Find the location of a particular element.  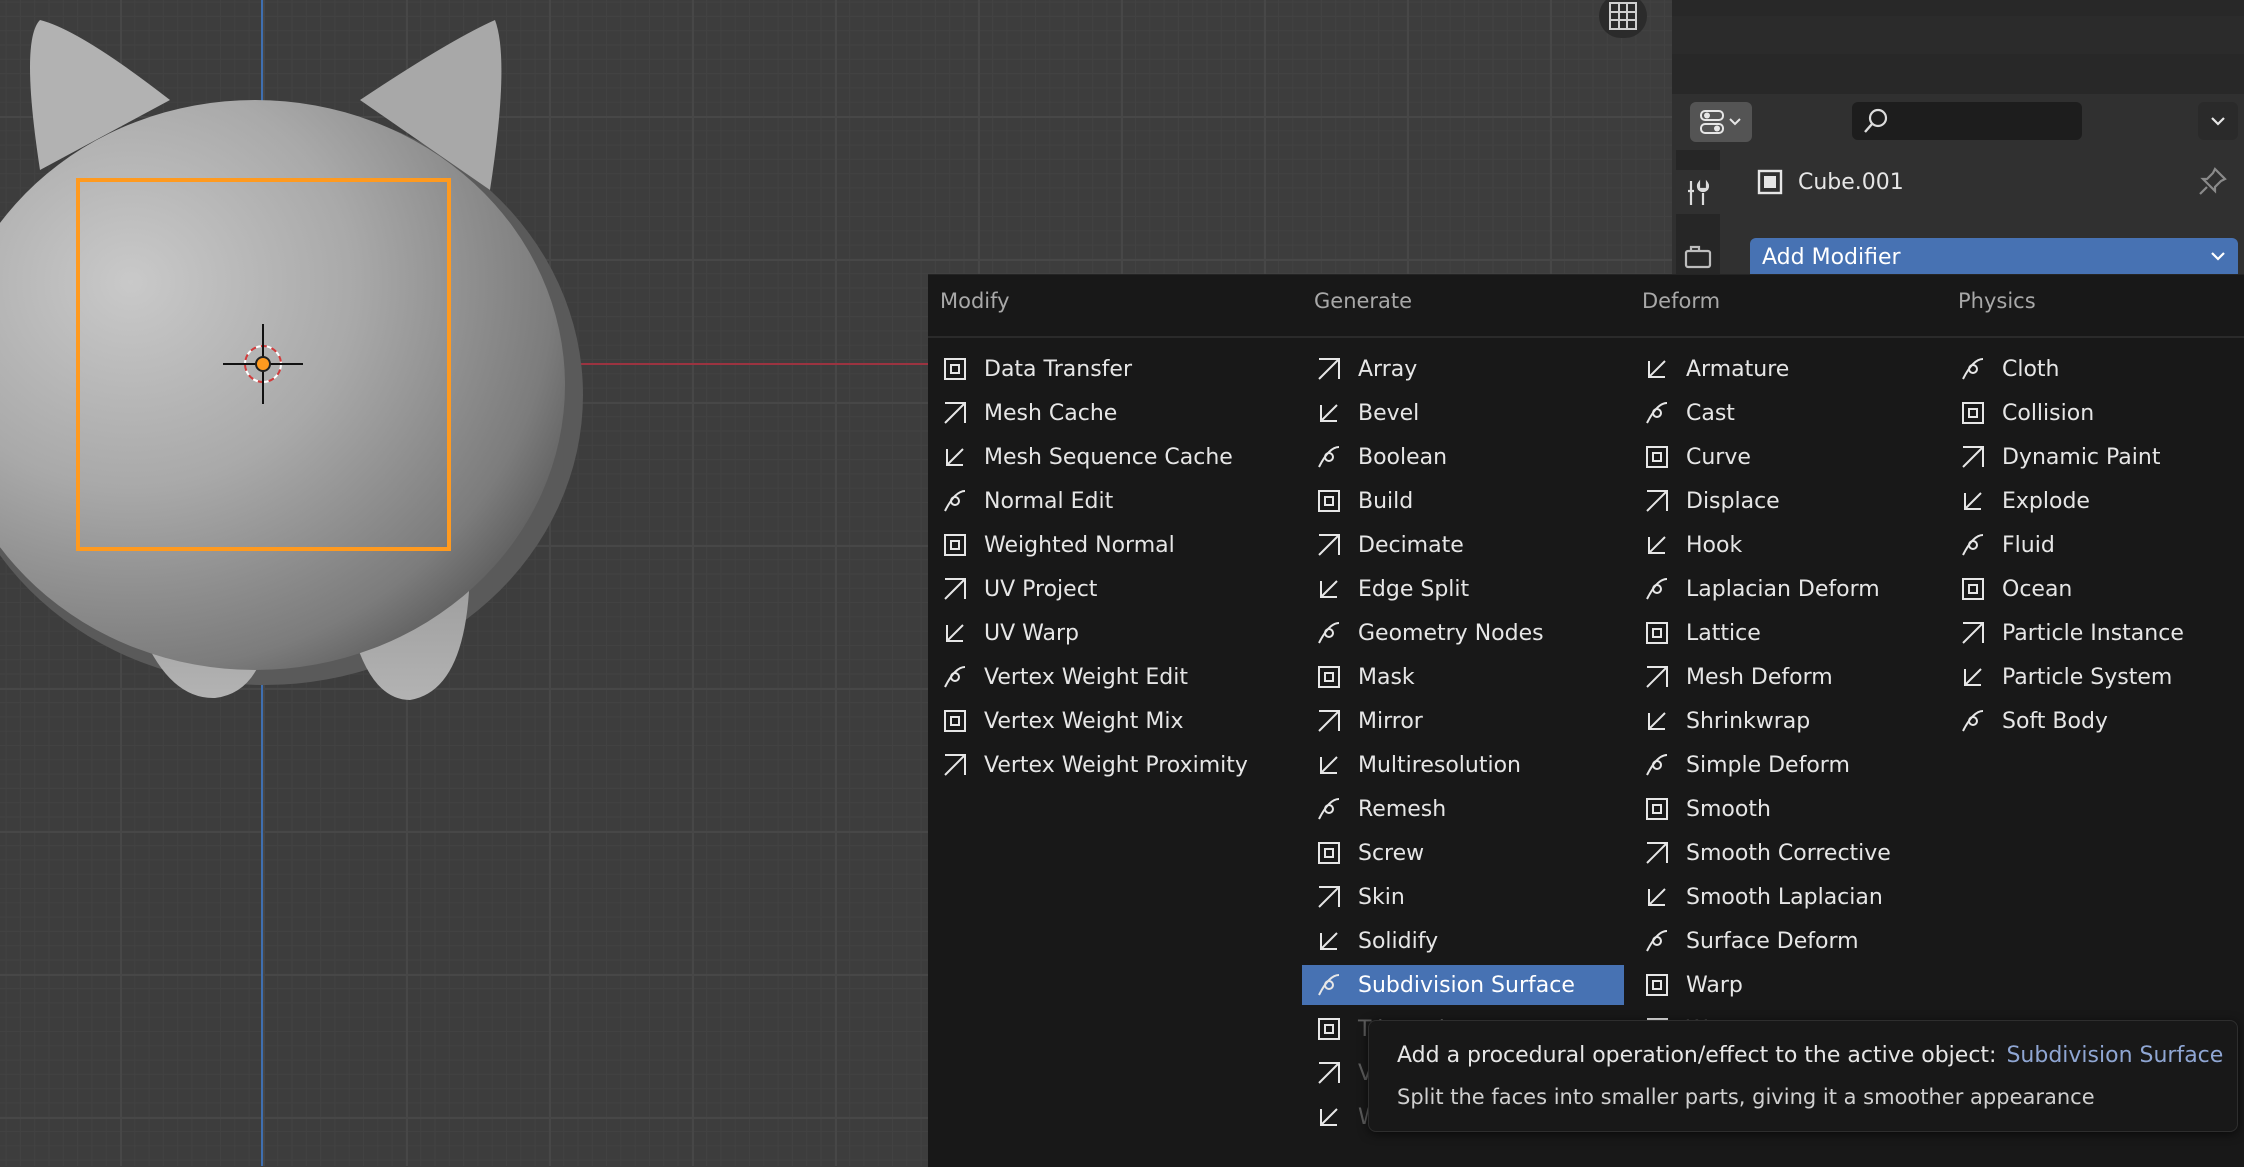

options-dropdown-button is located at coordinates (2218, 121).